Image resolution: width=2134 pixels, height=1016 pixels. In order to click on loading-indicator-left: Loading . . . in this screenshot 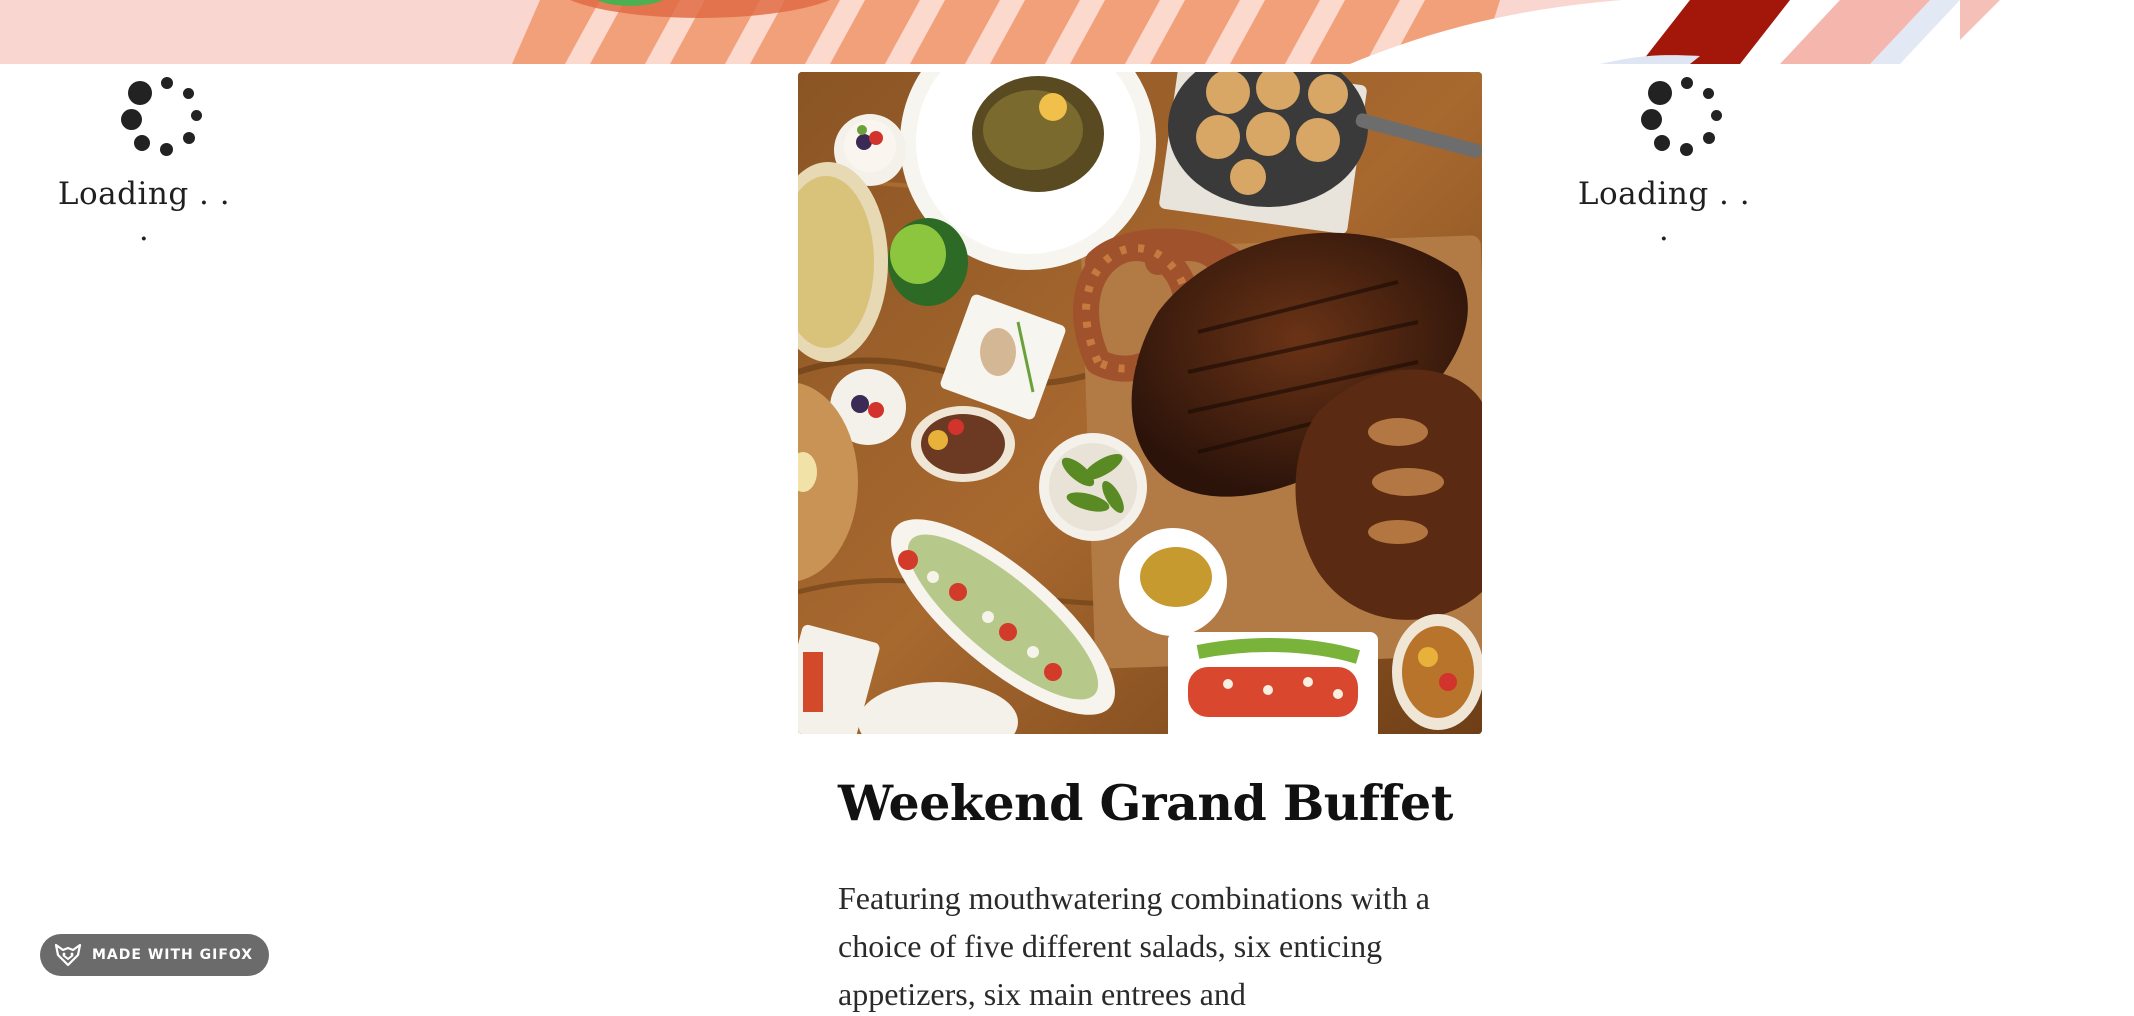, I will do `click(144, 159)`.